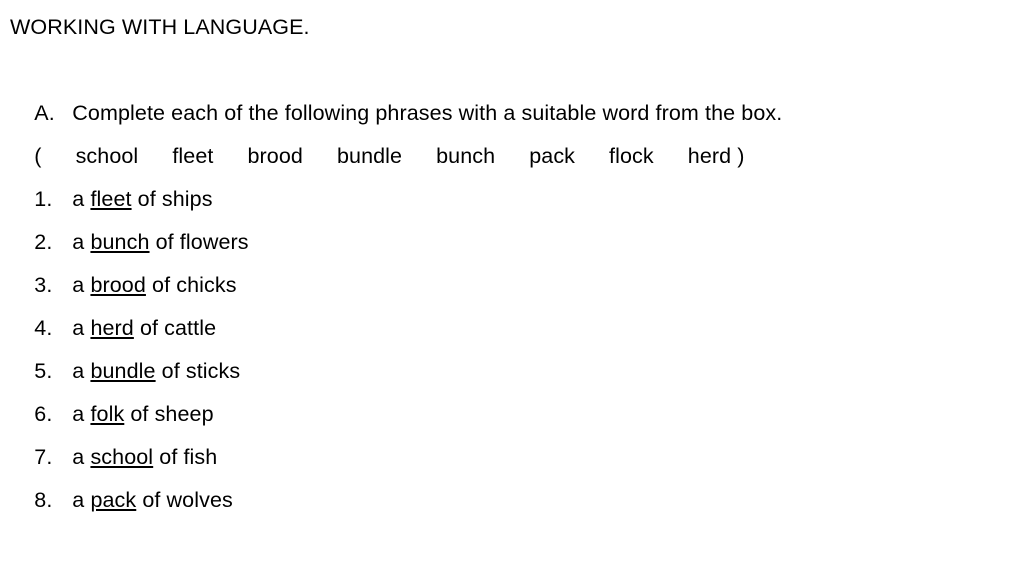 This screenshot has height=576, width=1024. Describe the element at coordinates (198, 371) in the screenshot. I see `list-item-suffix: of sticks` at that location.